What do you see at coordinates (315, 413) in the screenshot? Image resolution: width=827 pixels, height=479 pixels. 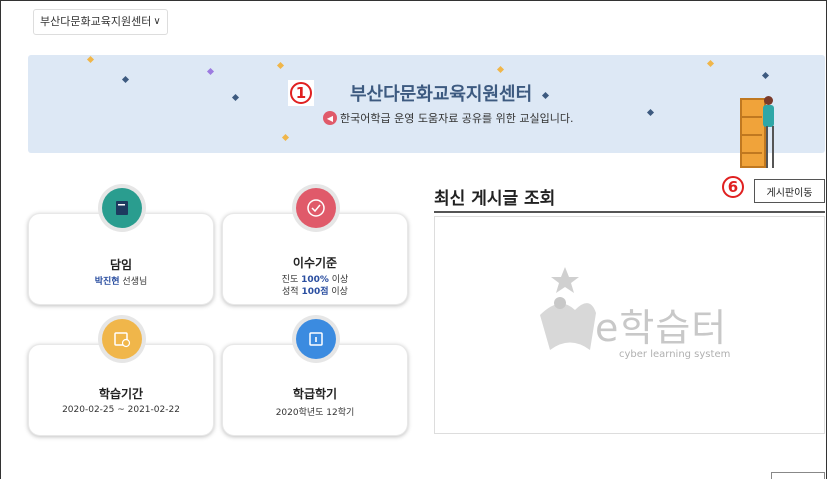 I see `semester-value: 2020학년도 12학기` at bounding box center [315, 413].